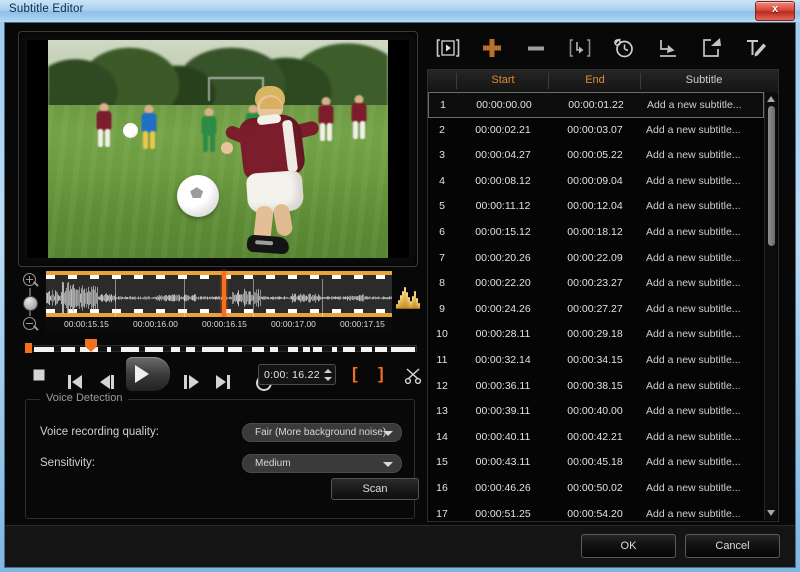 This screenshot has height=572, width=800. Describe the element at coordinates (668, 48) in the screenshot. I see `import-subtitle-icon` at that location.